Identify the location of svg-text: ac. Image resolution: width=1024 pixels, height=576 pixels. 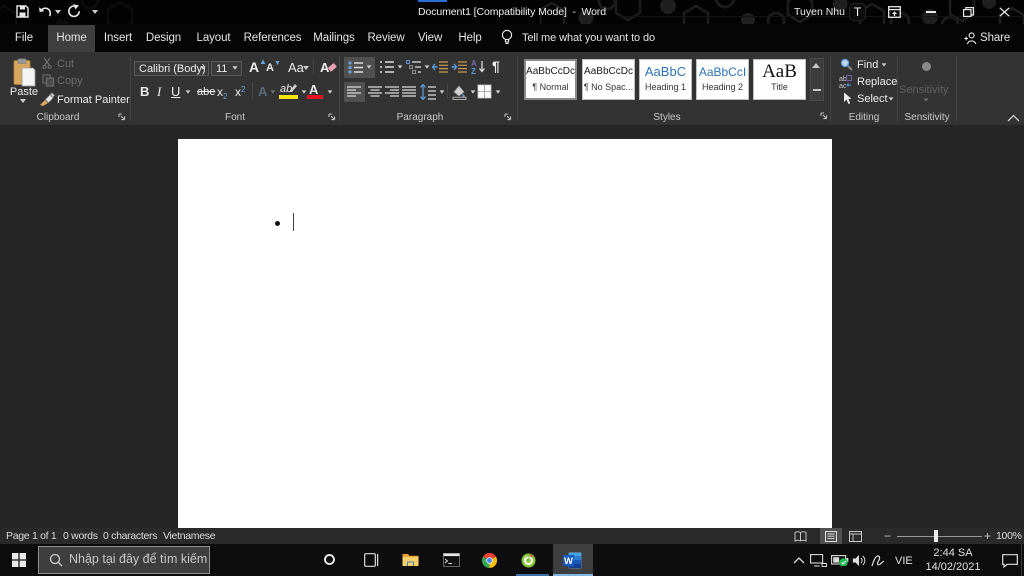
(843, 85).